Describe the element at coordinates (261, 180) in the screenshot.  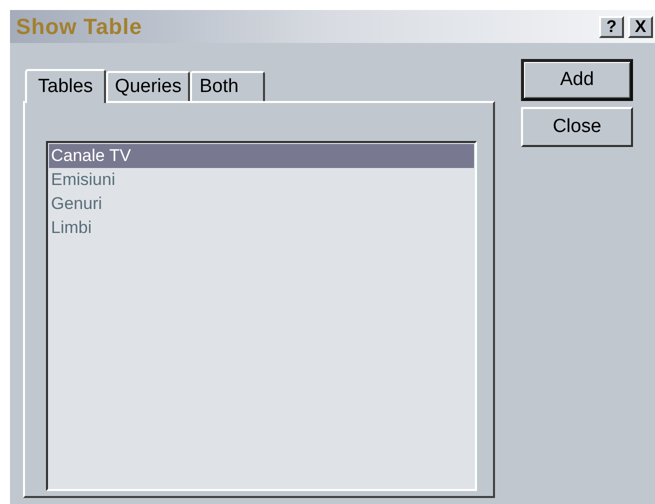
I see `list-item: Emisiuni` at that location.